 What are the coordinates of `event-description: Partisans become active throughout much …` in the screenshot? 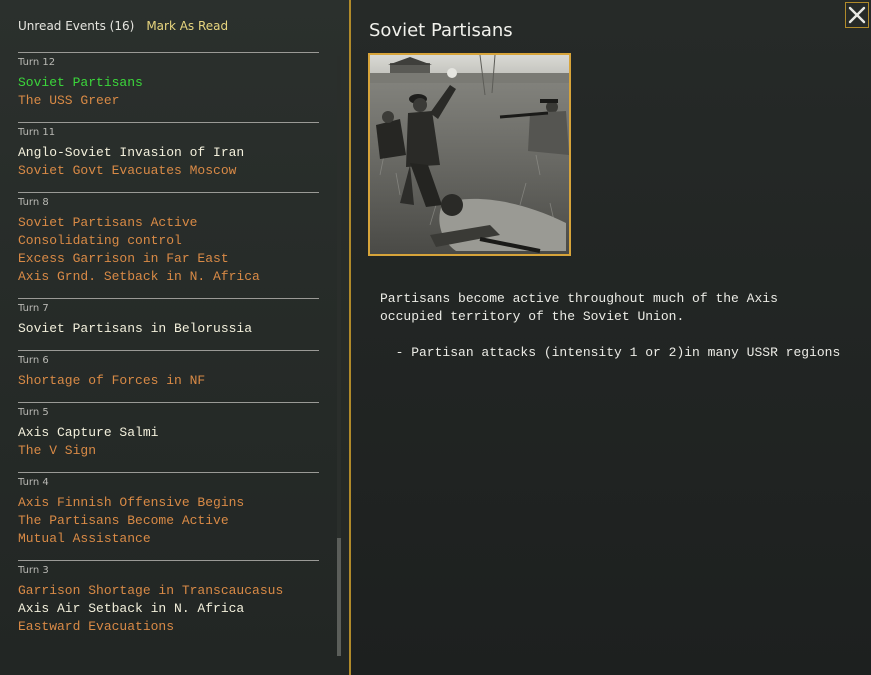 It's located at (610, 325).